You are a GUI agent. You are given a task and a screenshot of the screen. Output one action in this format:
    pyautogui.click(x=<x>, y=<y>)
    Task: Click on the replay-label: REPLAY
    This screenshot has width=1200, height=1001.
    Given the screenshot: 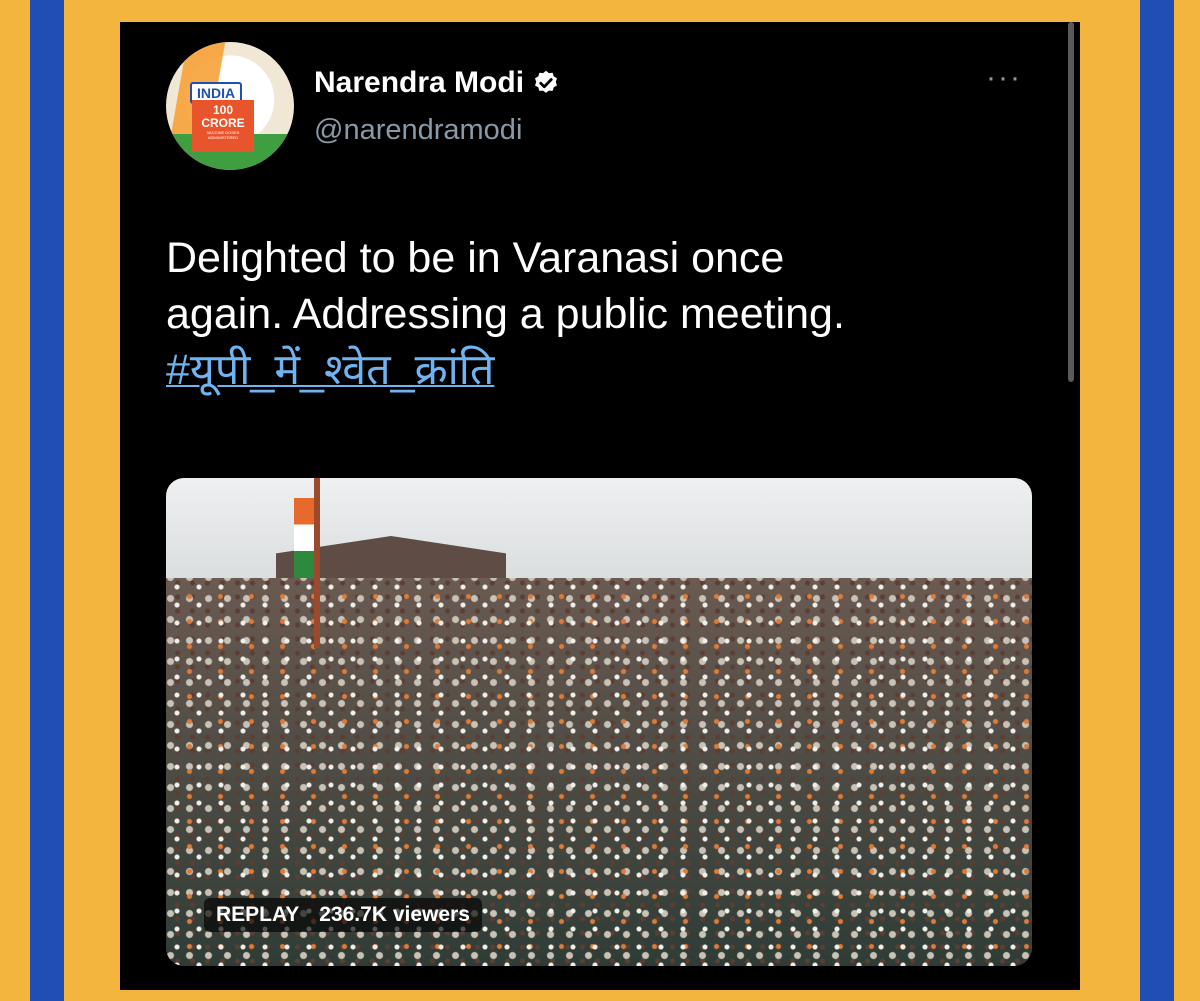 What is the action you would take?
    pyautogui.click(x=258, y=914)
    